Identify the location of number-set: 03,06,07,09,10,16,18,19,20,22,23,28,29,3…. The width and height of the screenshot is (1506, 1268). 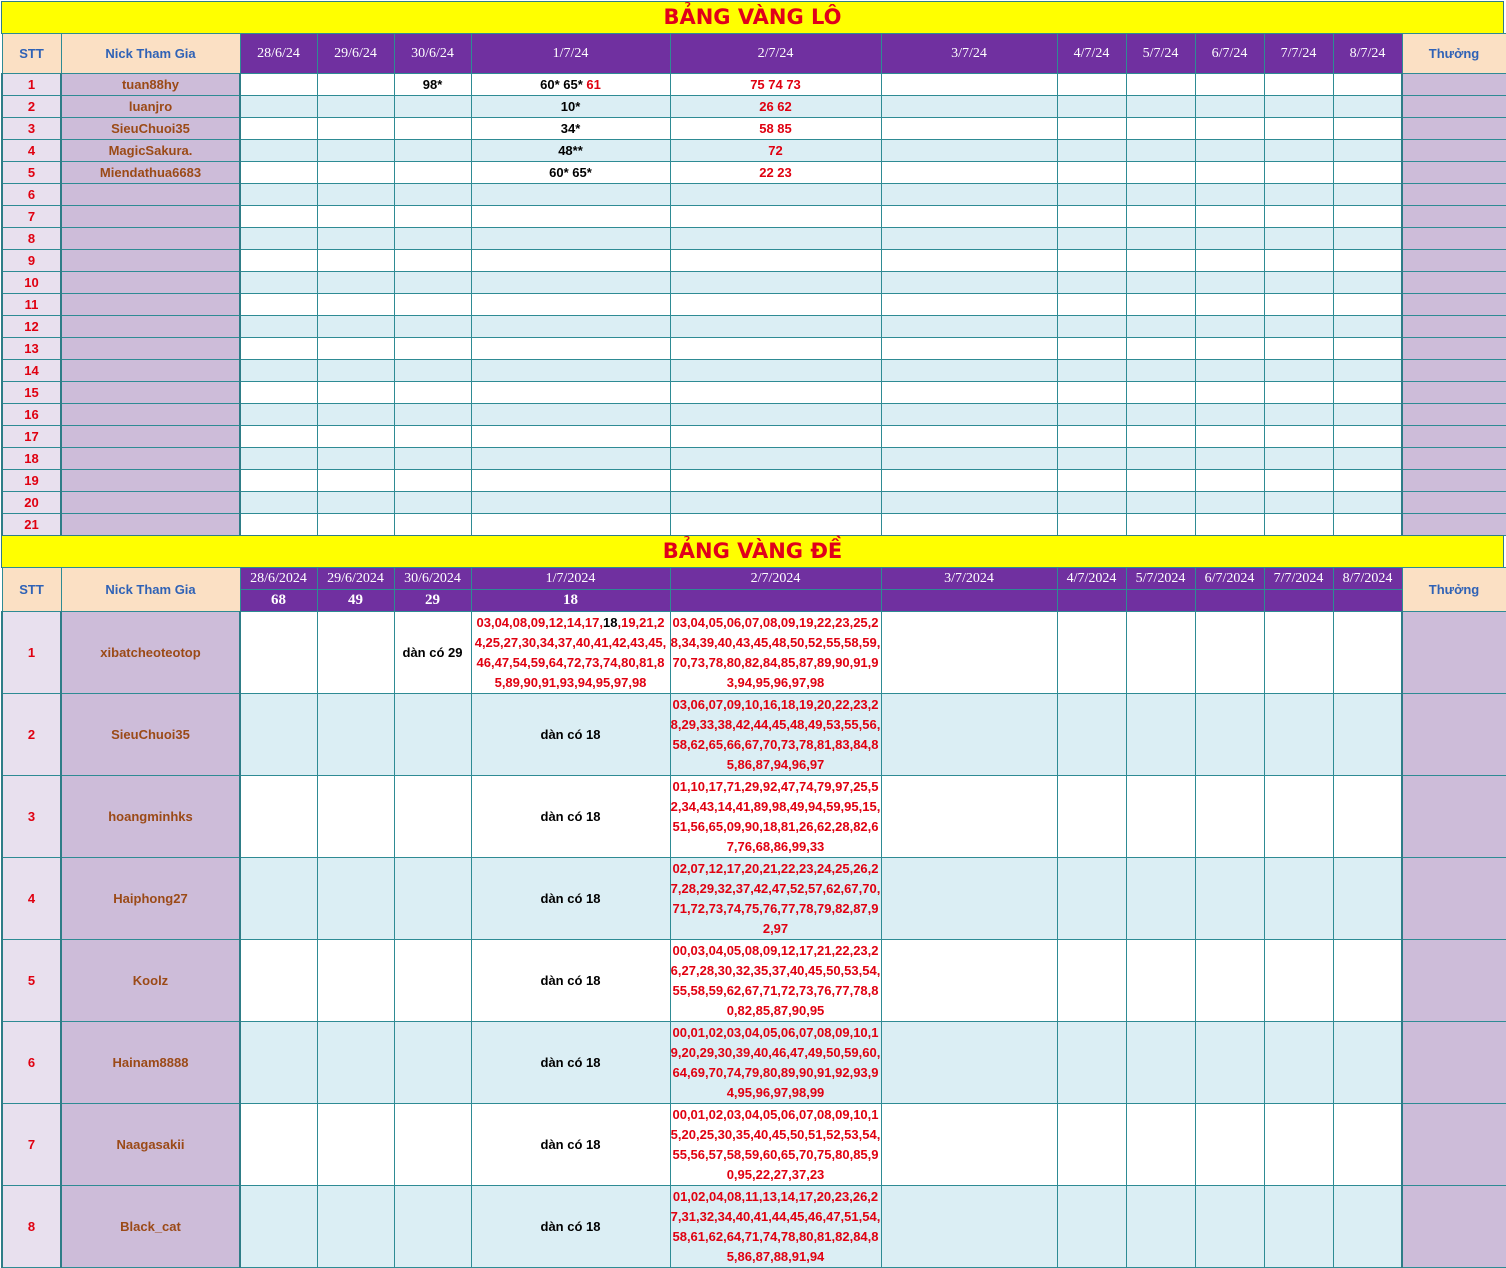
(775, 734).